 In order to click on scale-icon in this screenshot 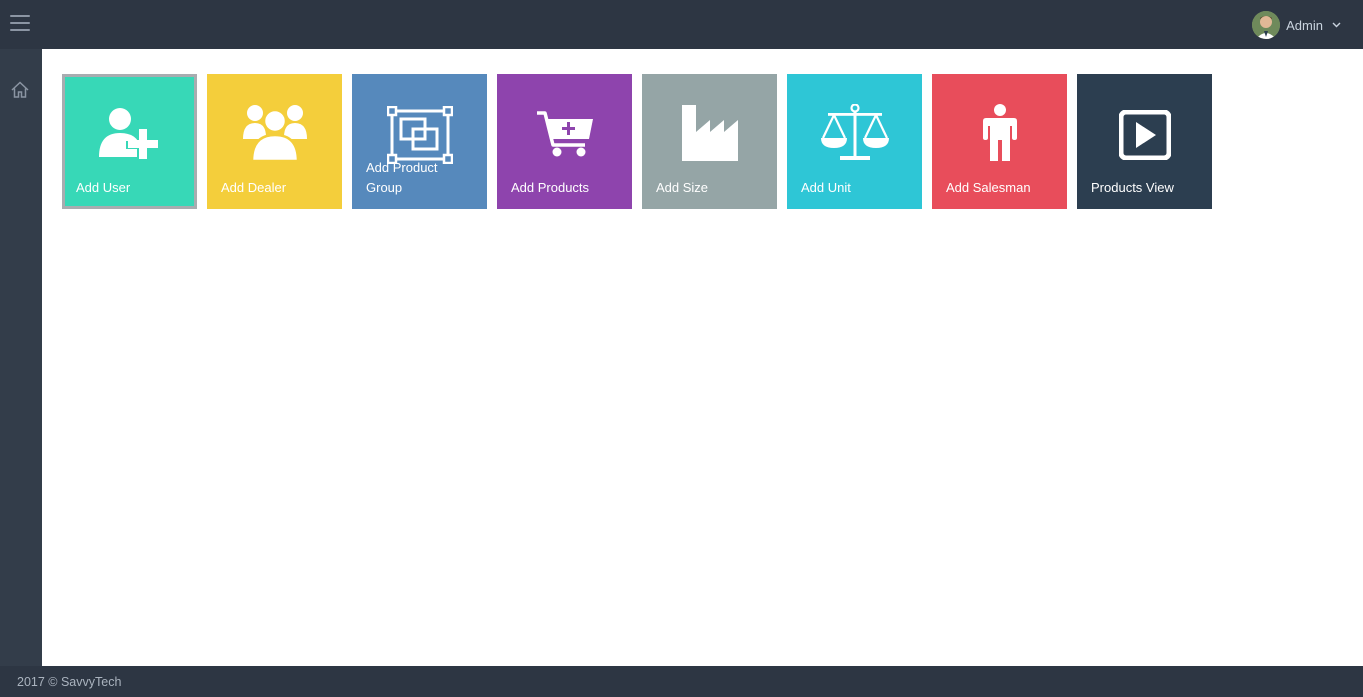, I will do `click(854, 133)`.